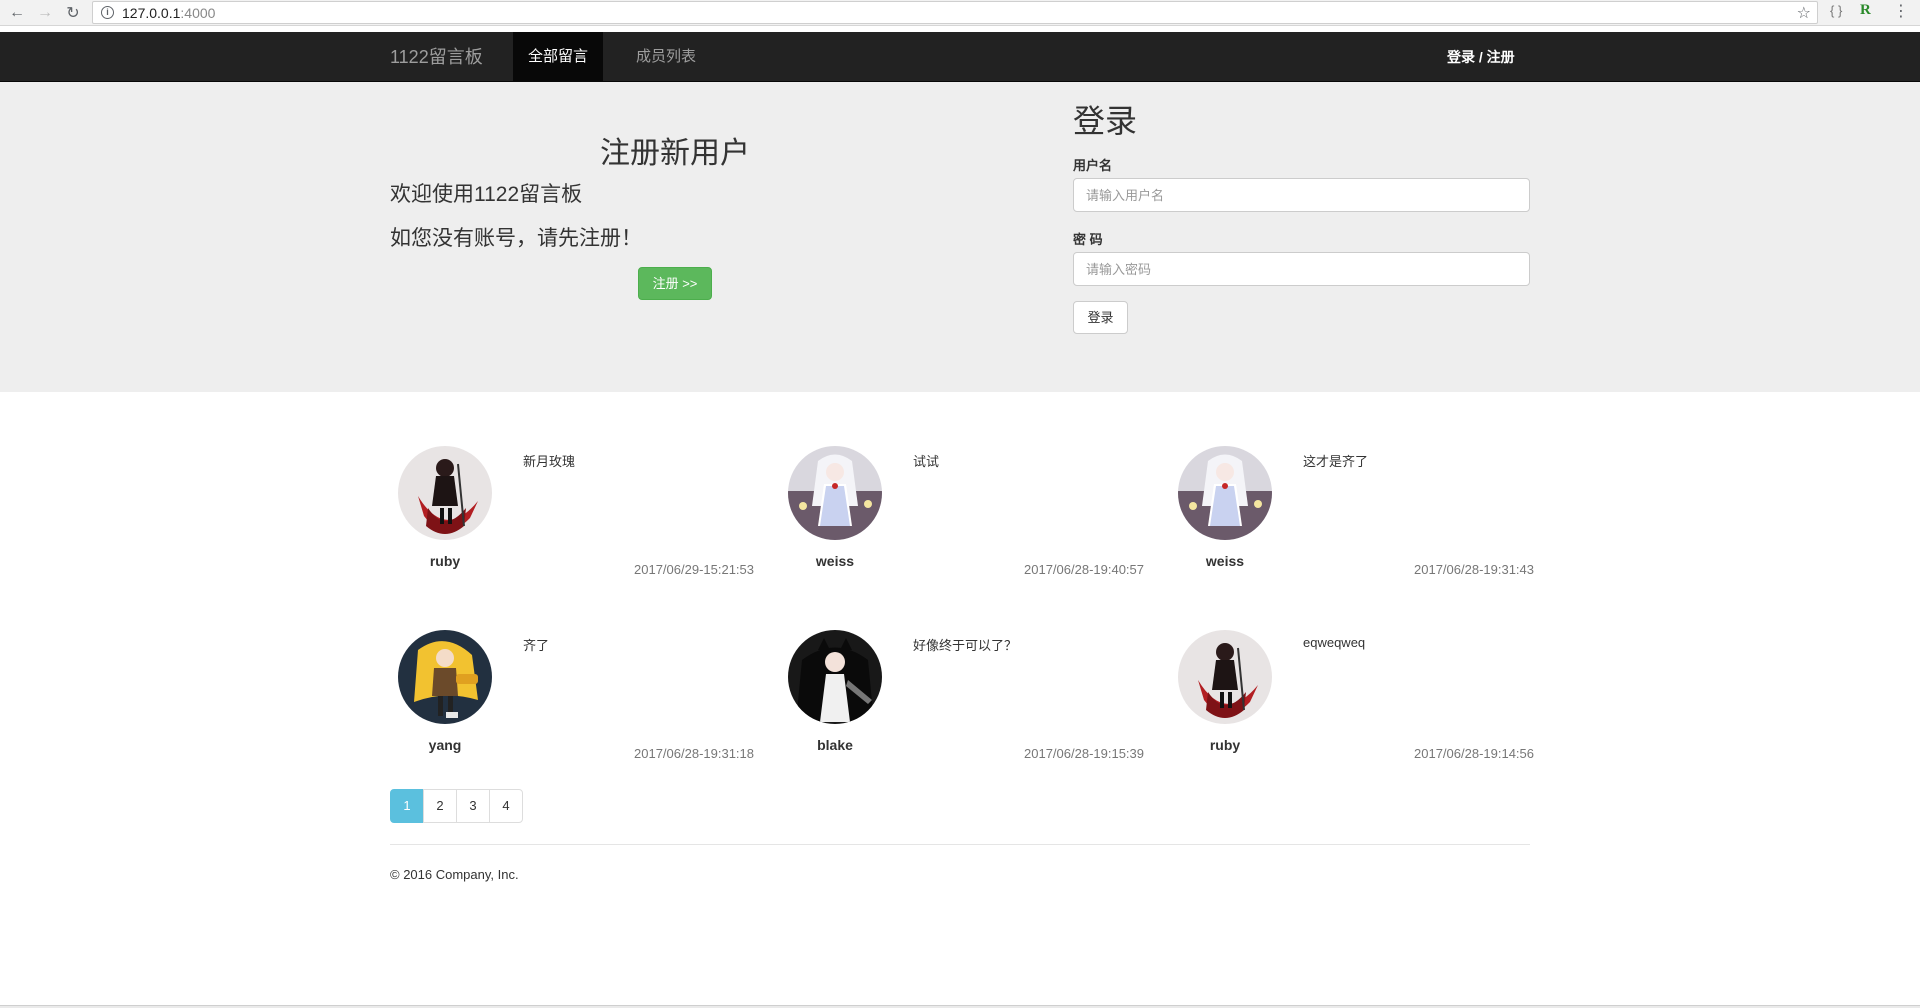  I want to click on message-timestamp: 2017/06/28-19:31:18, so click(694, 753).